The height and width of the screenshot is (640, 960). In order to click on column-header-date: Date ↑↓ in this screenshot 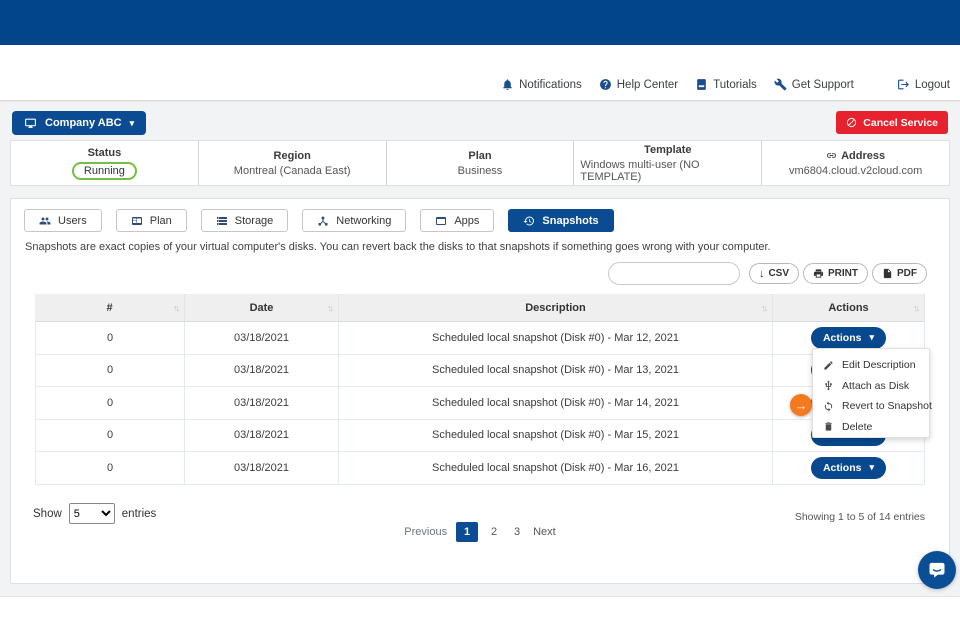, I will do `click(262, 308)`.